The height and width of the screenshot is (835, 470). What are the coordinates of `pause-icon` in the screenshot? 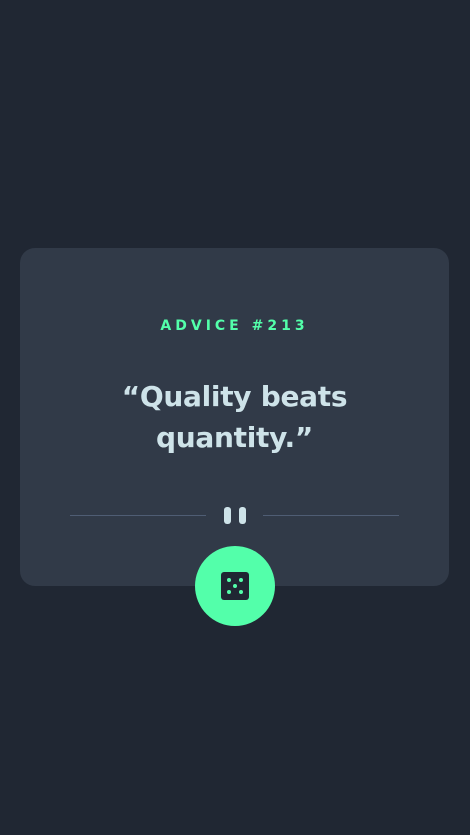 It's located at (235, 515).